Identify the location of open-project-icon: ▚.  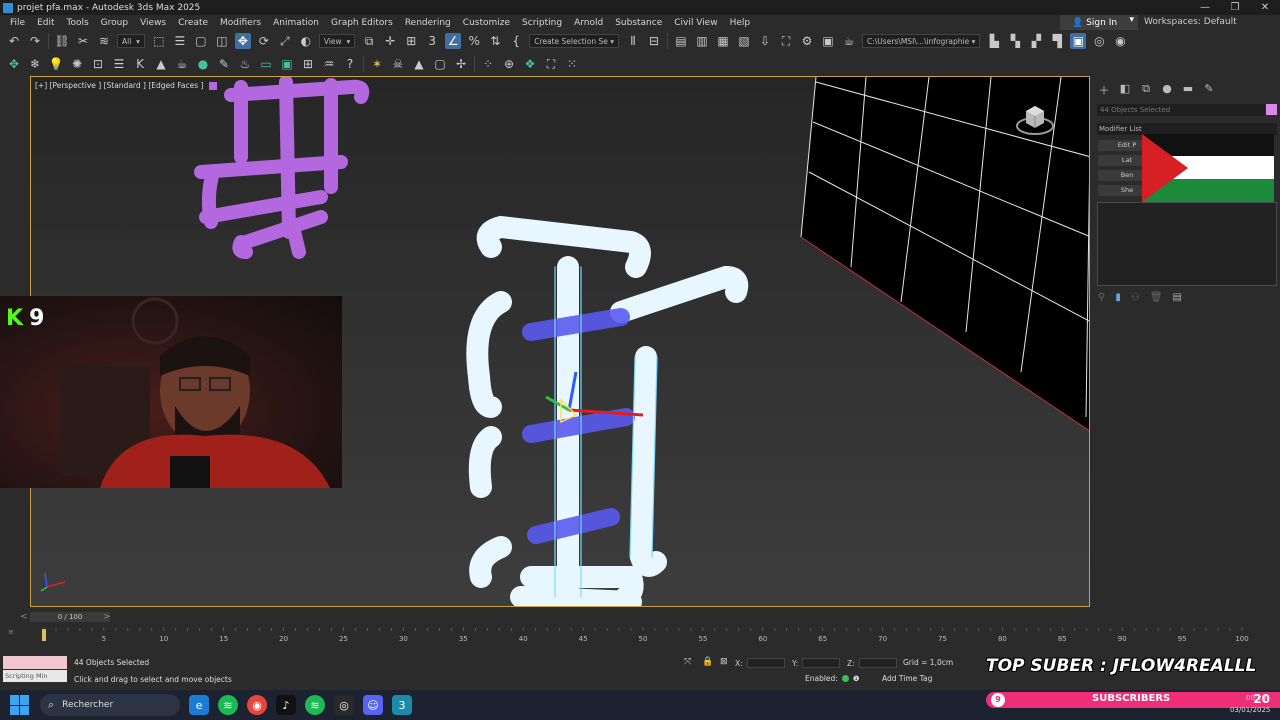
(1015, 41).